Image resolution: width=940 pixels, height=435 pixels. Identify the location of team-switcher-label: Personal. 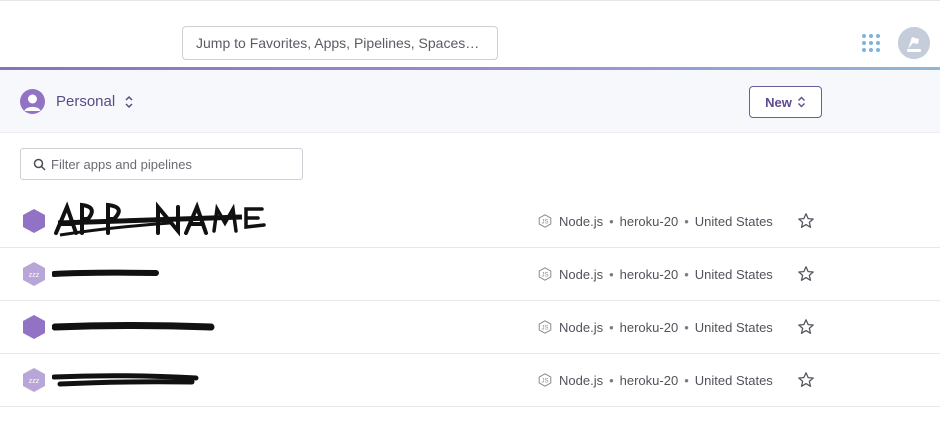
(85, 101).